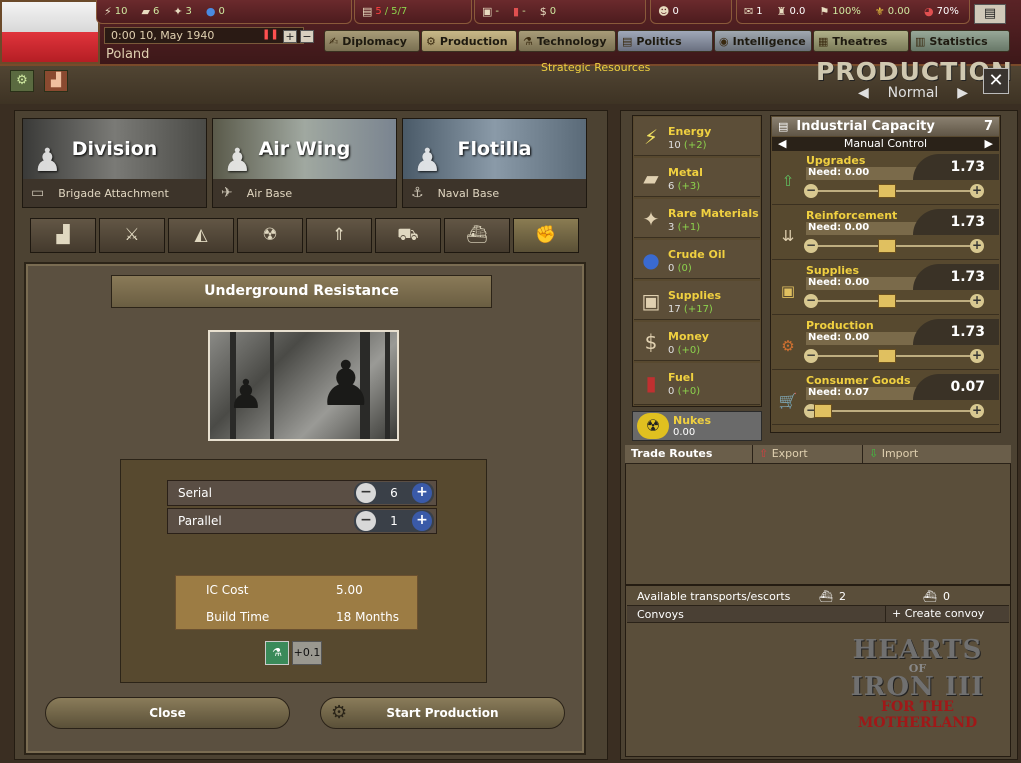  I want to click on ic-indicator: ▤ 5/5/7, so click(413, 12).